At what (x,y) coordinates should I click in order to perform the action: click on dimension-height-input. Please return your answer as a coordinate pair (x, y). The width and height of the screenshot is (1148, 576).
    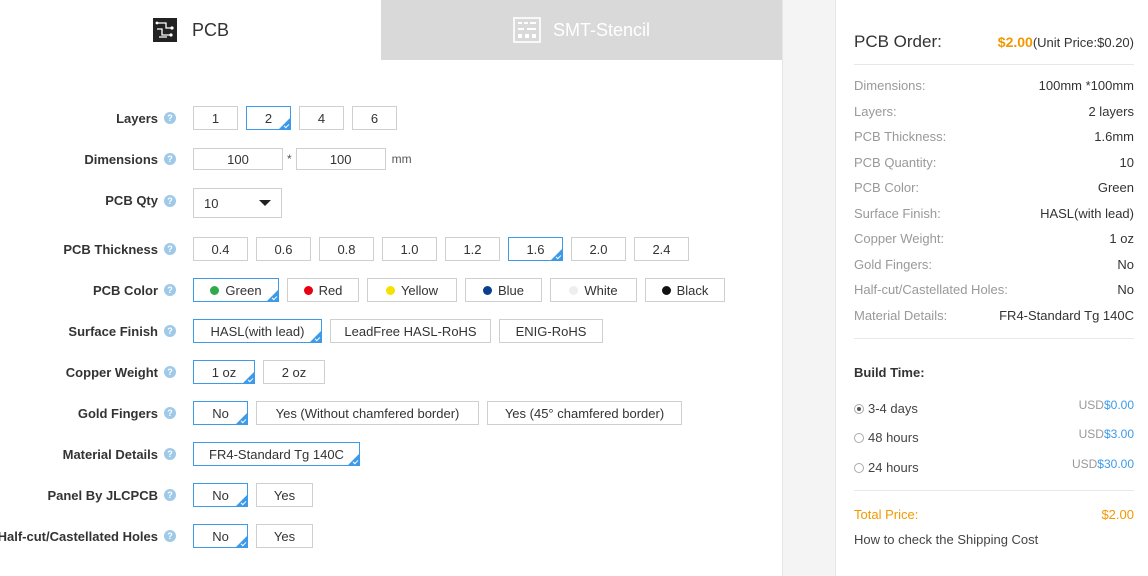
    Looking at the image, I should click on (340, 159).